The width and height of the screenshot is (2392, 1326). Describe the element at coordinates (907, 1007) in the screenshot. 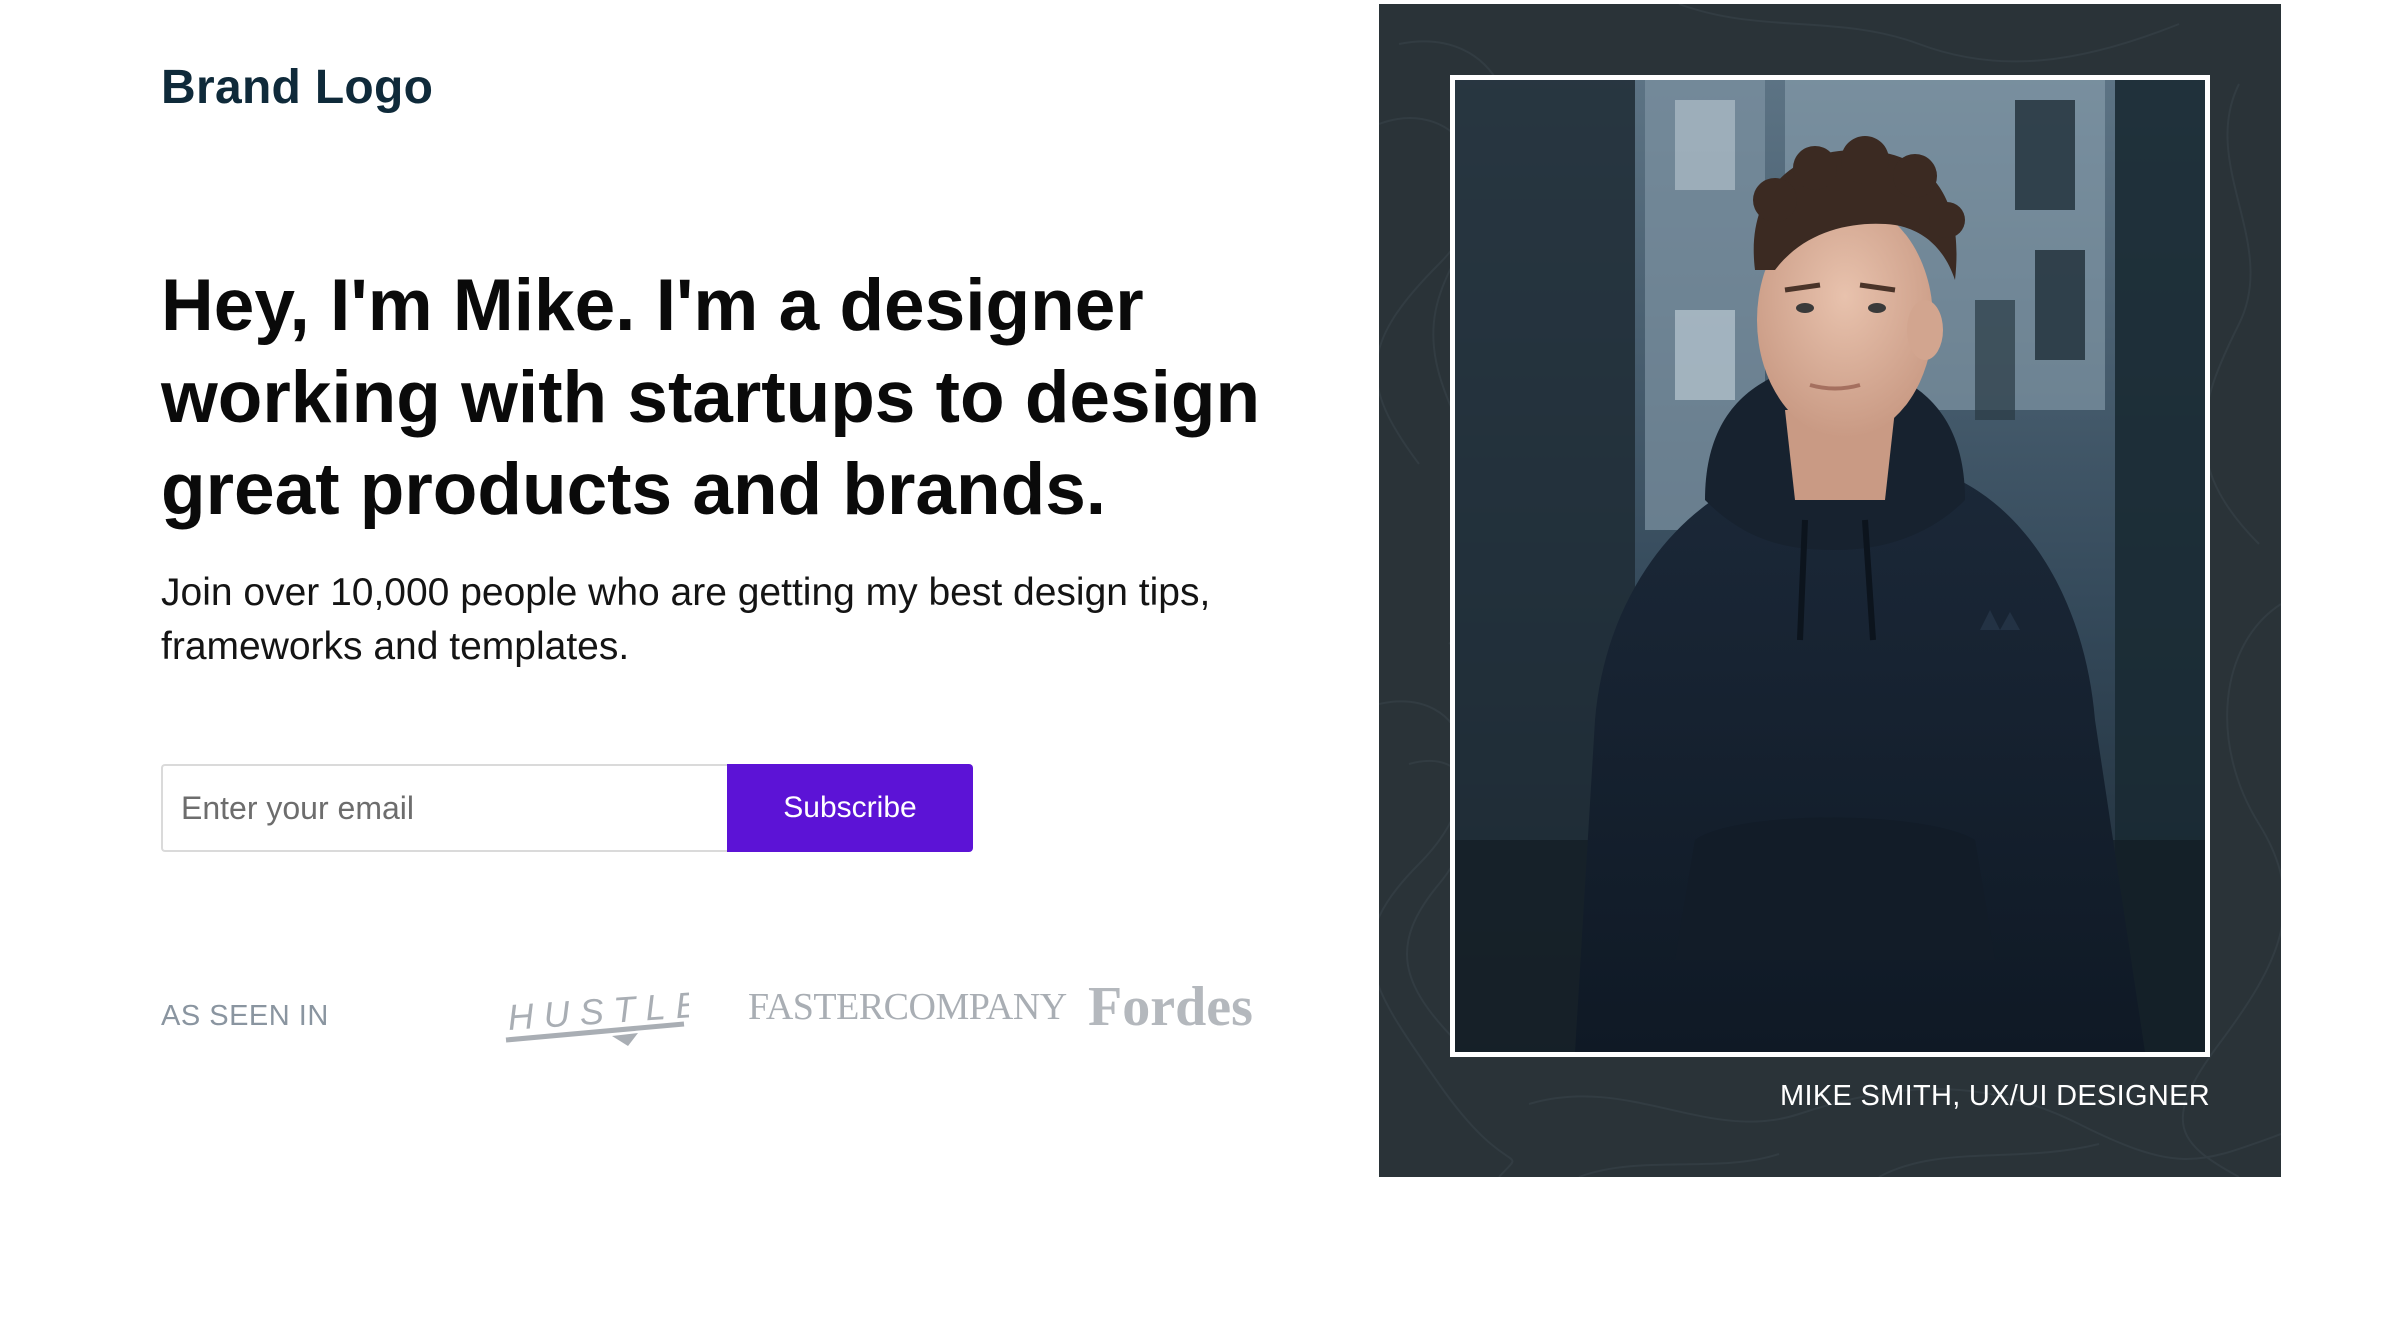

I see `fast-company-logo: FASTERCOMPANY` at that location.